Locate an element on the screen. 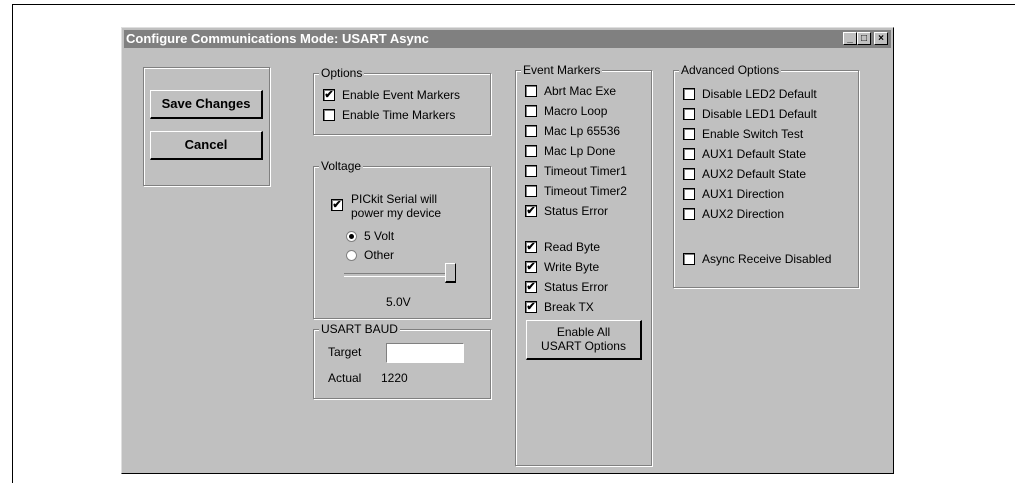 This screenshot has height=483, width=1015. radio-other: Other is located at coordinates (370, 255).